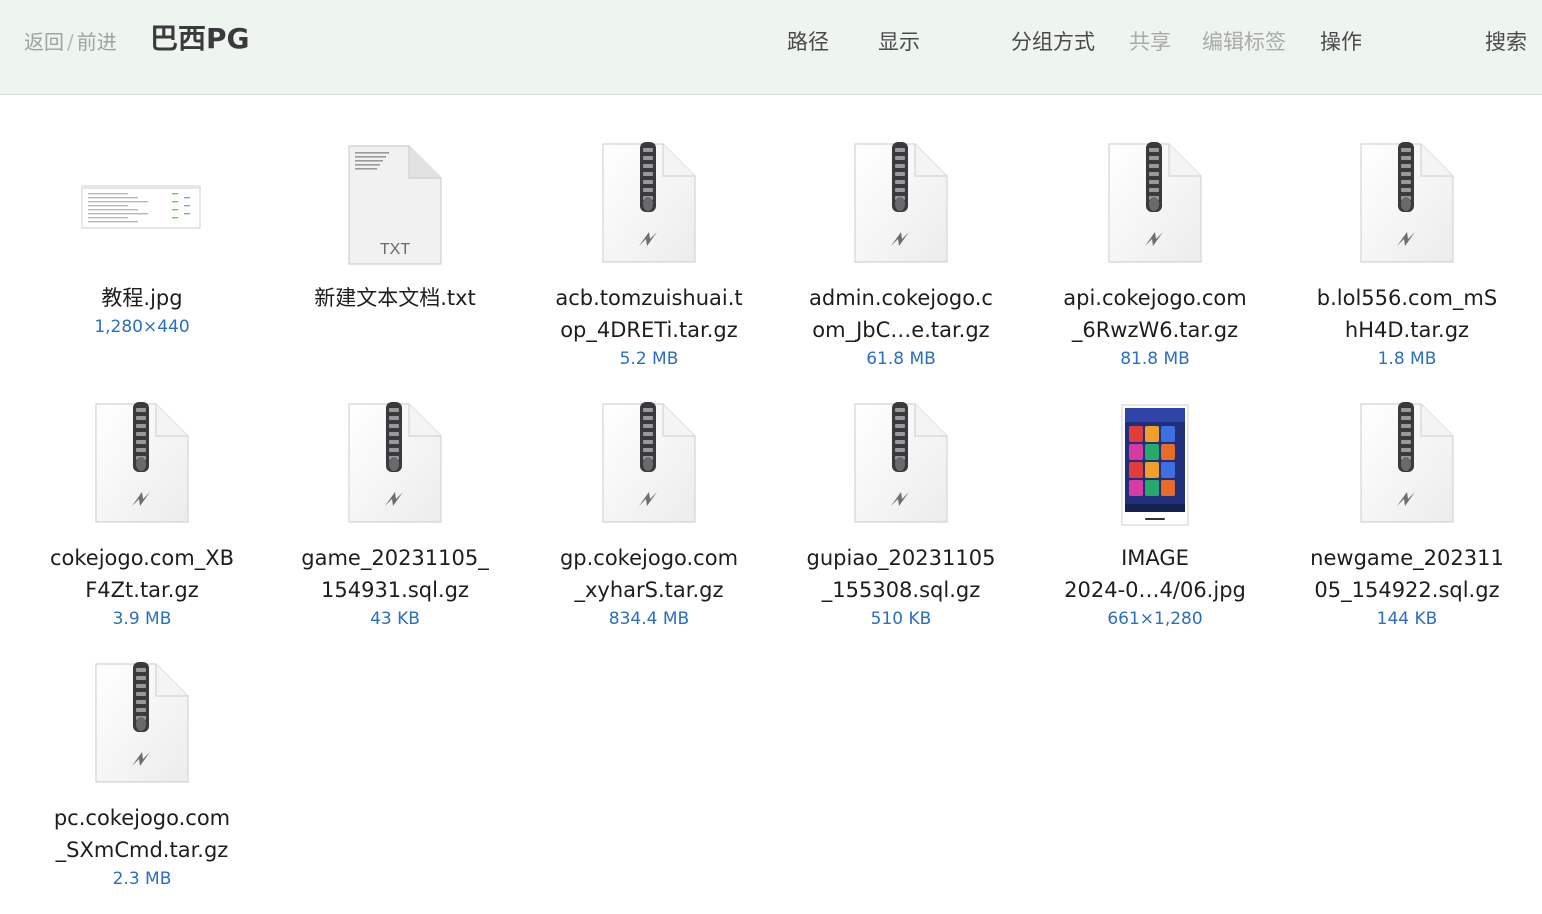  Describe the element at coordinates (1155, 314) in the screenshot. I see `file-name: api.cokejogo.com _6RwzW6.tar.gz` at that location.